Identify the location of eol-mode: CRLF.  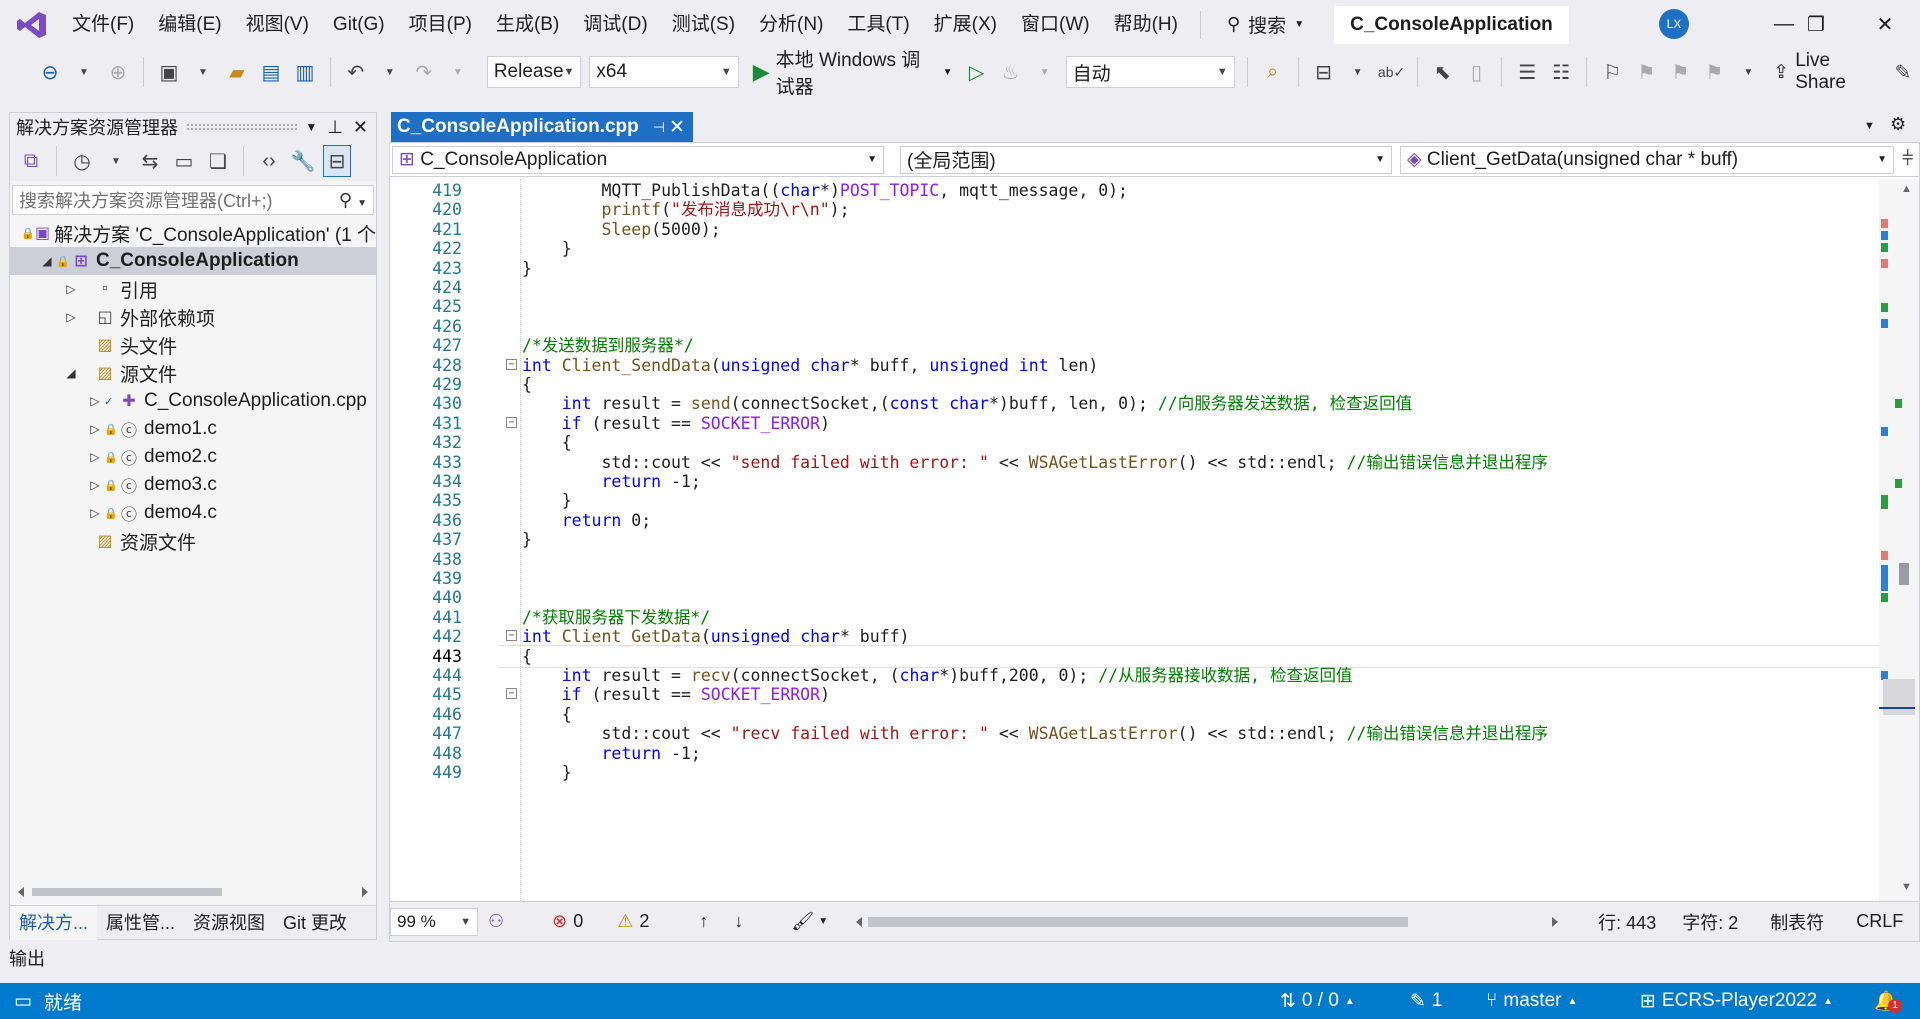
(1879, 921).